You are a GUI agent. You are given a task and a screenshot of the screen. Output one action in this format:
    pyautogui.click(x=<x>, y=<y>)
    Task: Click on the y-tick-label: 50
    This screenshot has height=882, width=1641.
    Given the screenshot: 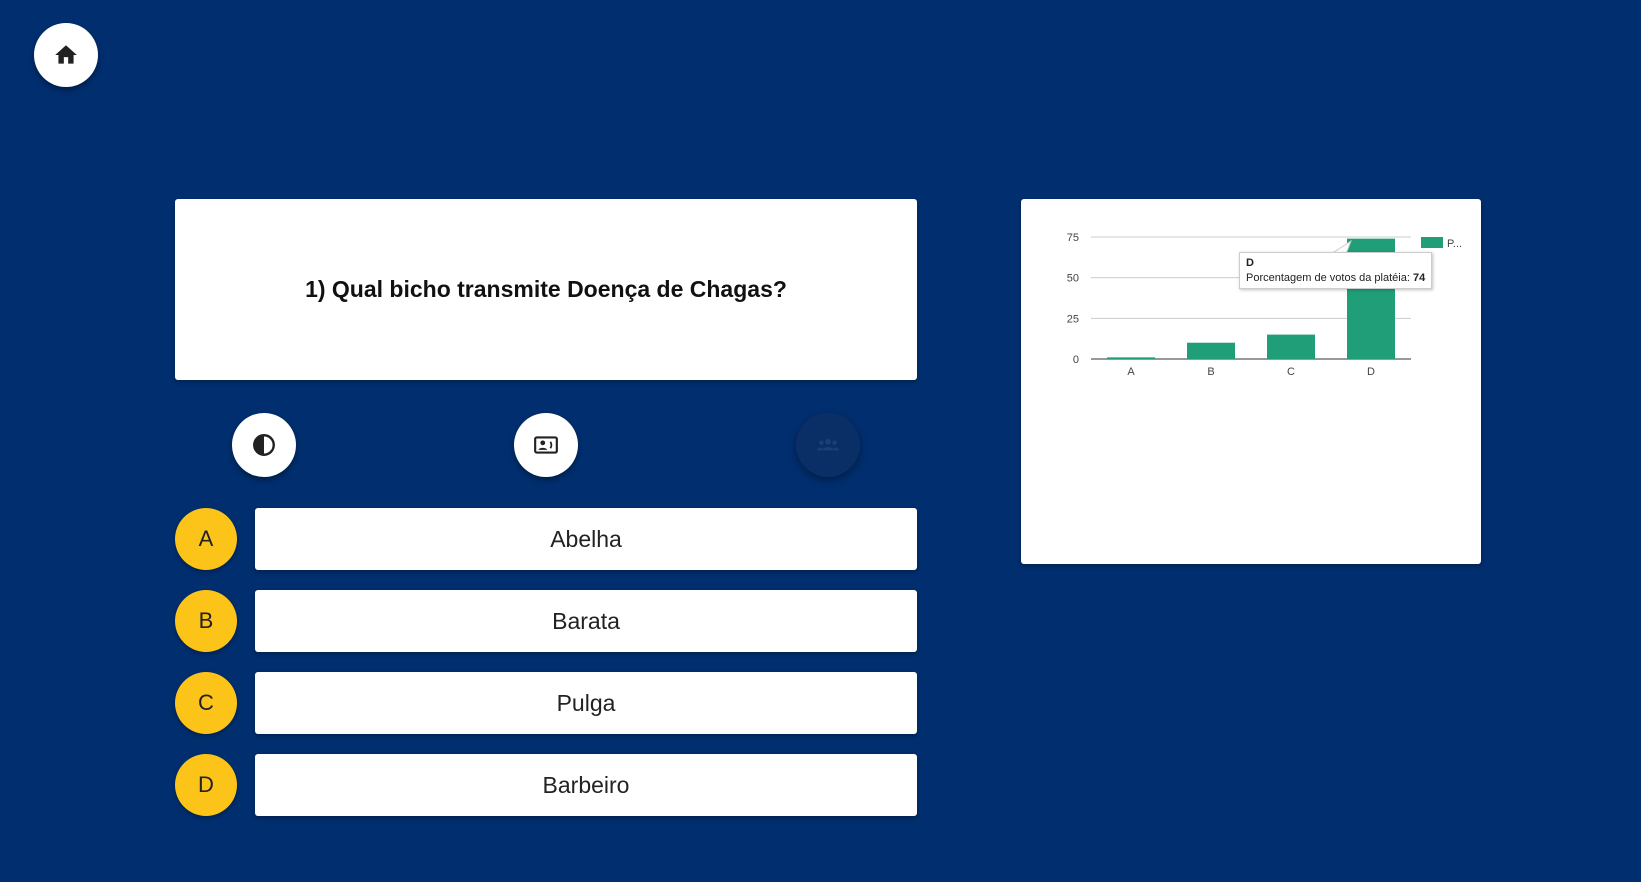 What is the action you would take?
    pyautogui.click(x=1073, y=279)
    